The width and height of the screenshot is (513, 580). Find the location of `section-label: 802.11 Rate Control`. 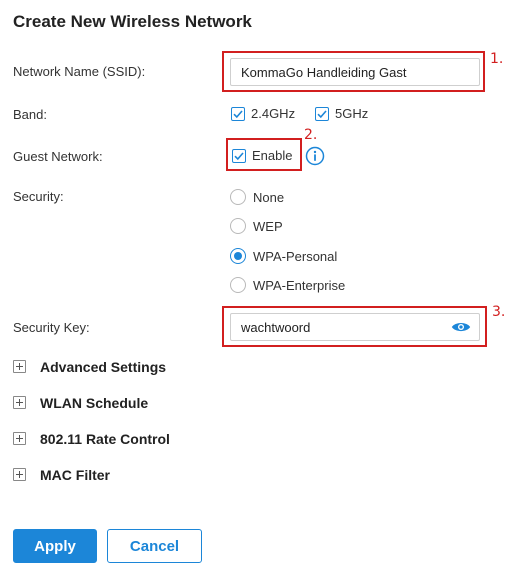

section-label: 802.11 Rate Control is located at coordinates (105, 439).